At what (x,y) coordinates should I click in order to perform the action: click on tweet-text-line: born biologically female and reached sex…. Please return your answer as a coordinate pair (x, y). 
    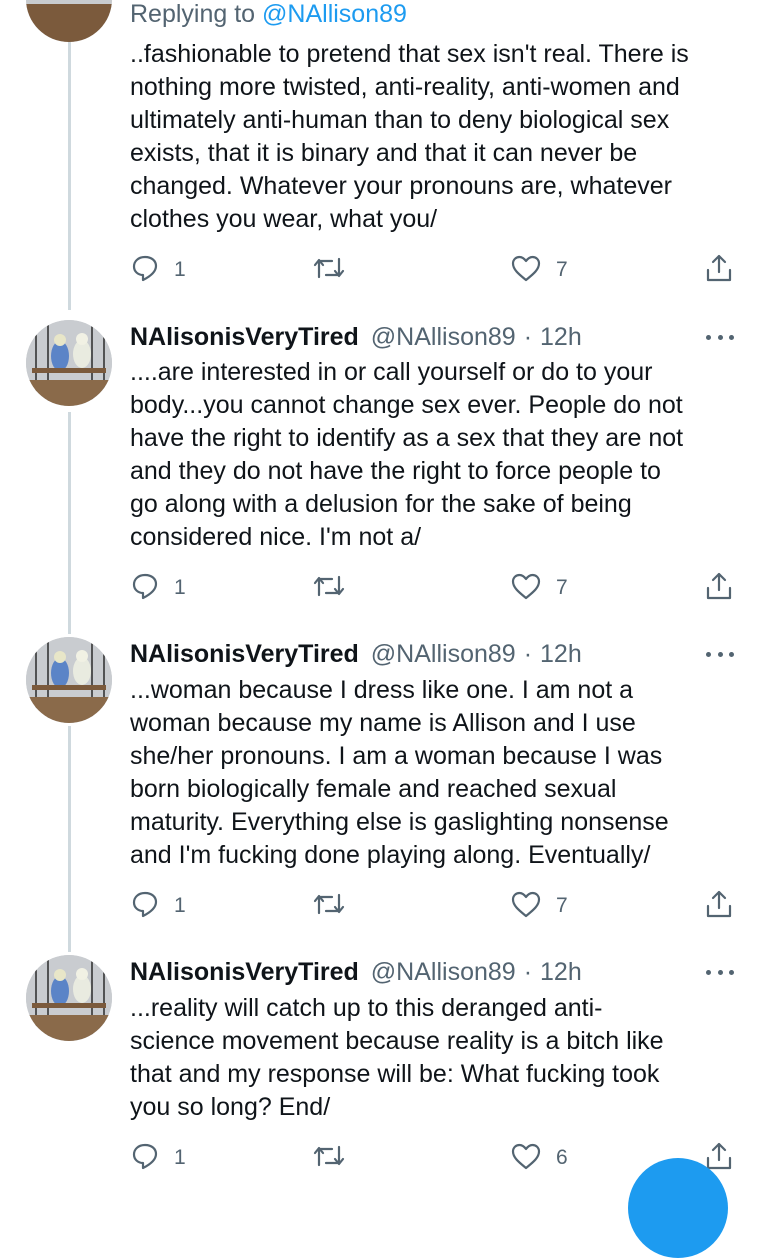
    Looking at the image, I should click on (373, 789).